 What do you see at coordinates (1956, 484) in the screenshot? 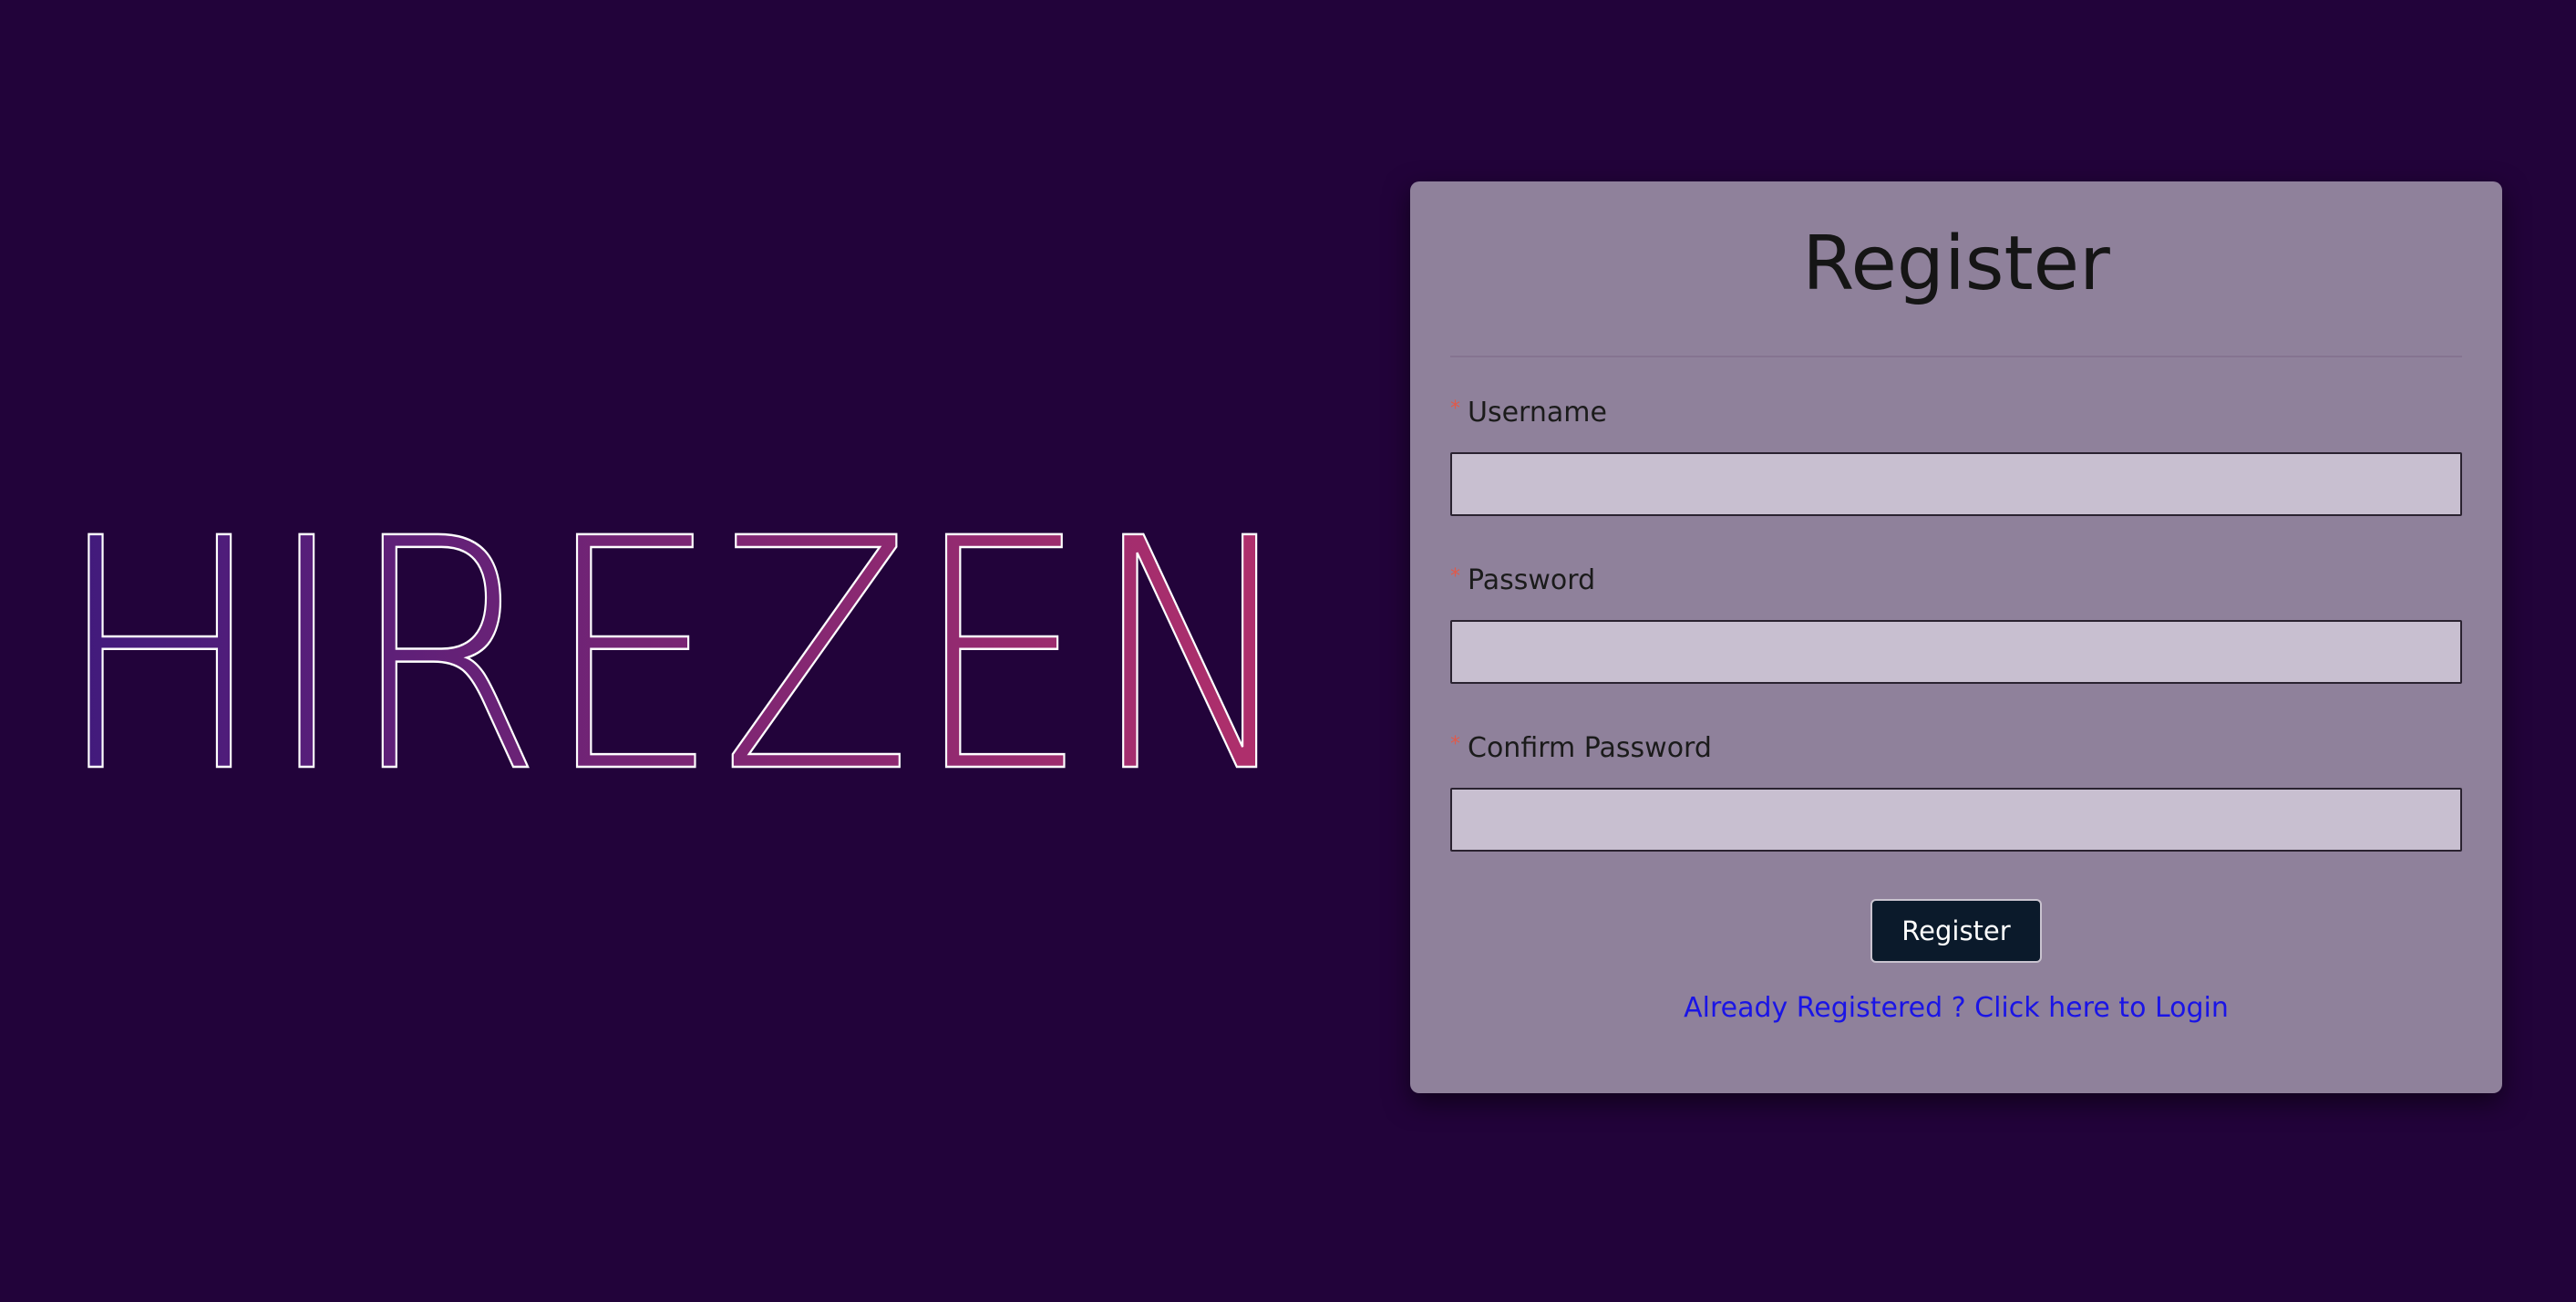
I see `username-input` at bounding box center [1956, 484].